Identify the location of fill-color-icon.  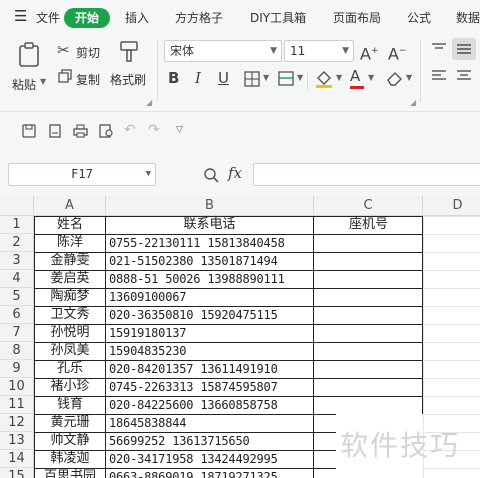
(324, 79).